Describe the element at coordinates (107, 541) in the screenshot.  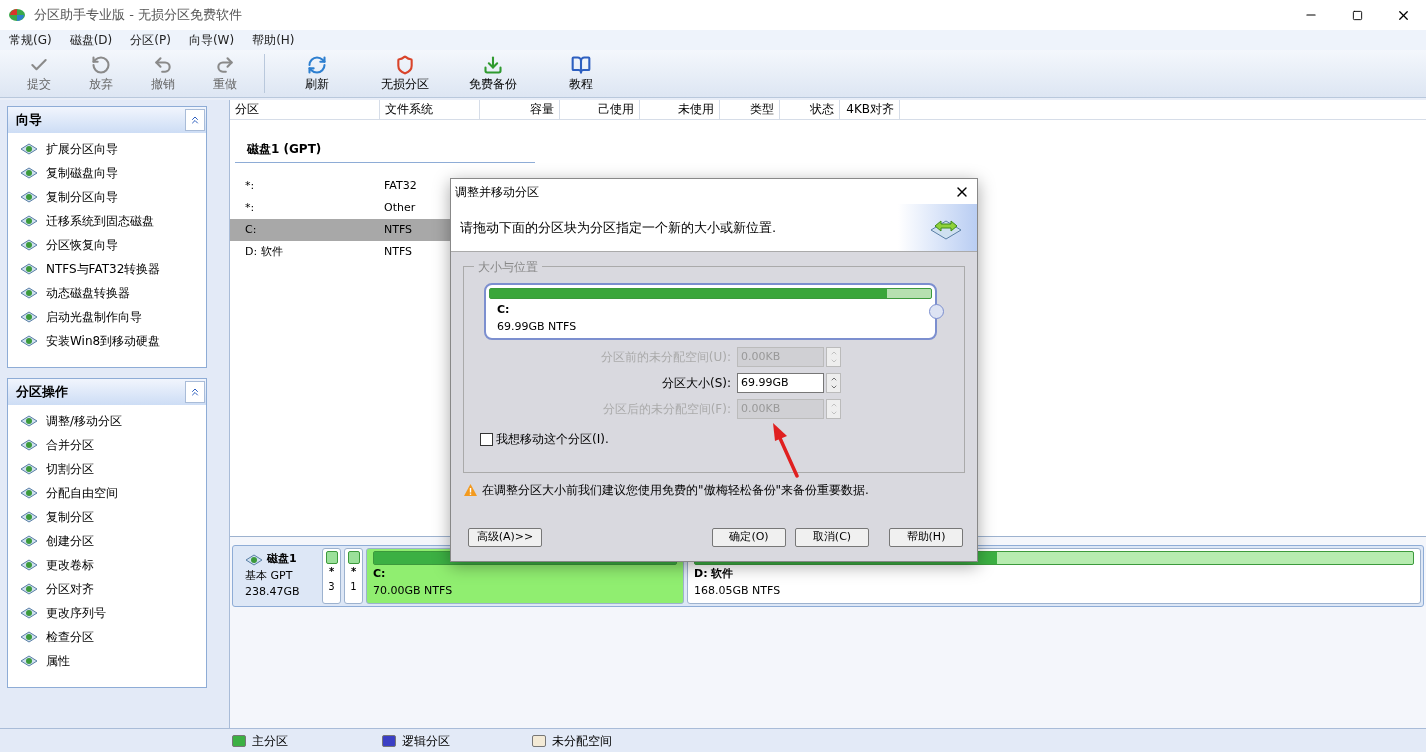
I see `sidebar-item: 创建分区` at that location.